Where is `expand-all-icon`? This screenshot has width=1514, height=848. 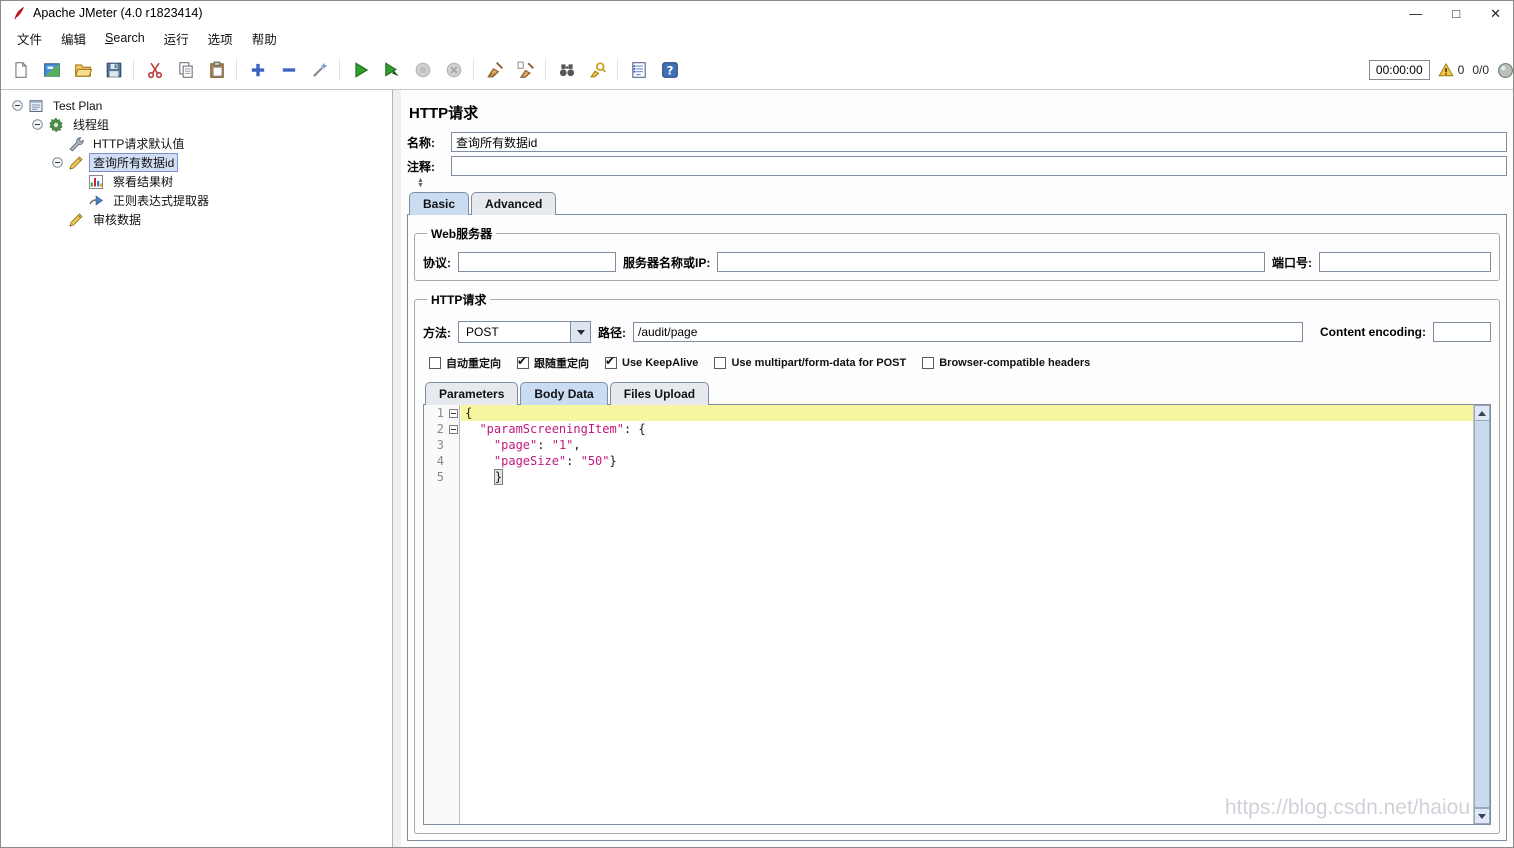
expand-all-icon is located at coordinates (258, 70).